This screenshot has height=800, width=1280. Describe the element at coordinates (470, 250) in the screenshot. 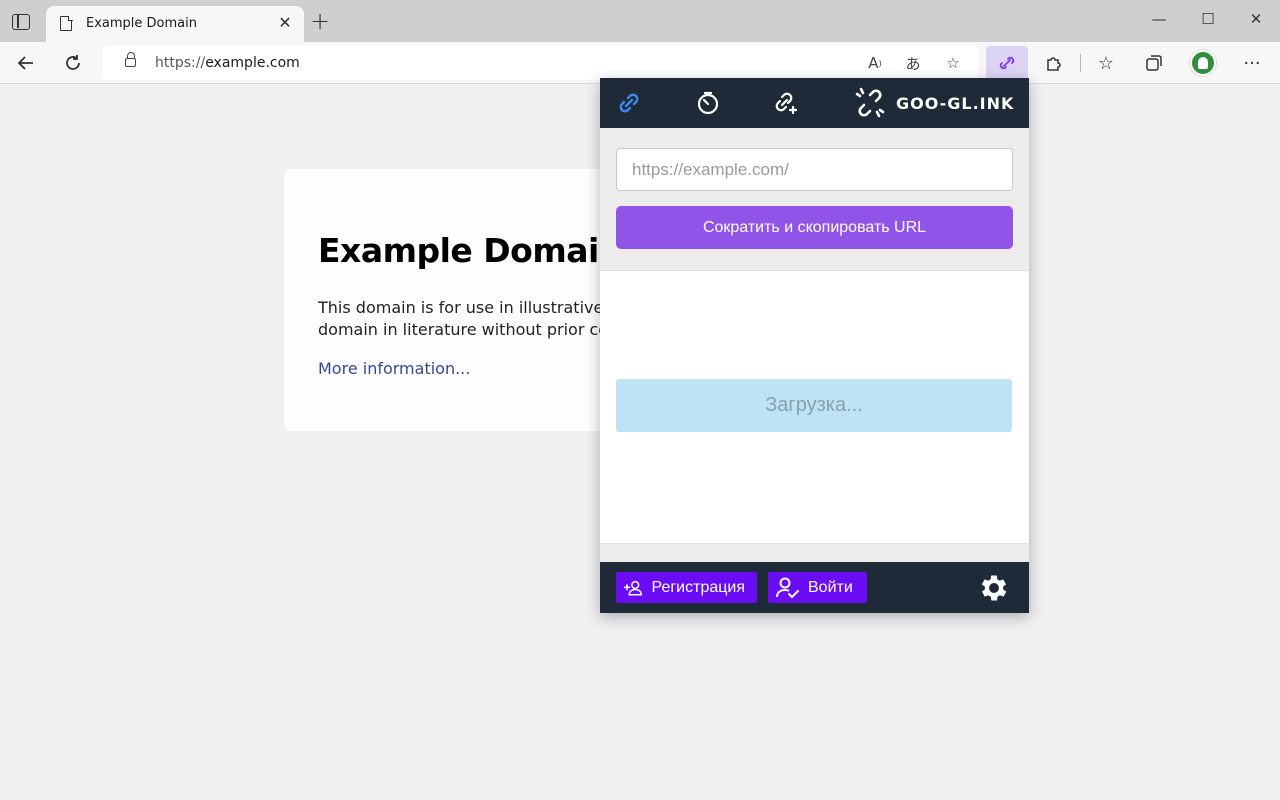

I see `page-heading: Example Domain` at that location.